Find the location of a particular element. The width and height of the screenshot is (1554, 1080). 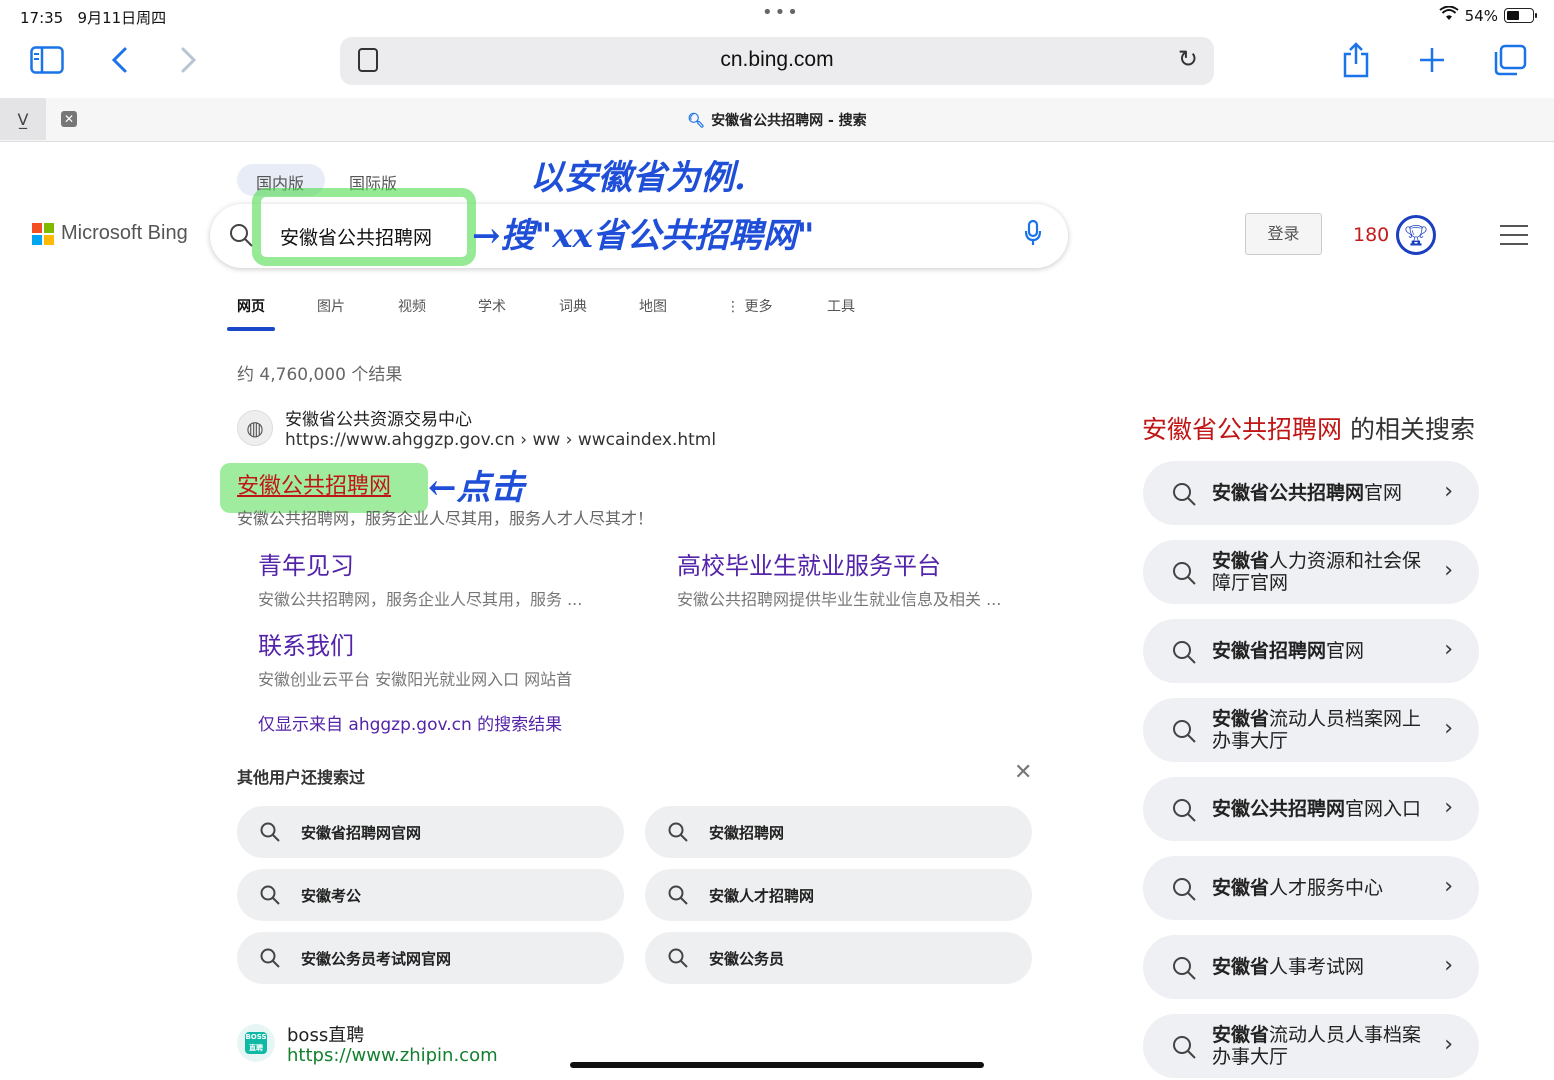

address-bar: cn.bing.com ↻ is located at coordinates (777, 61).